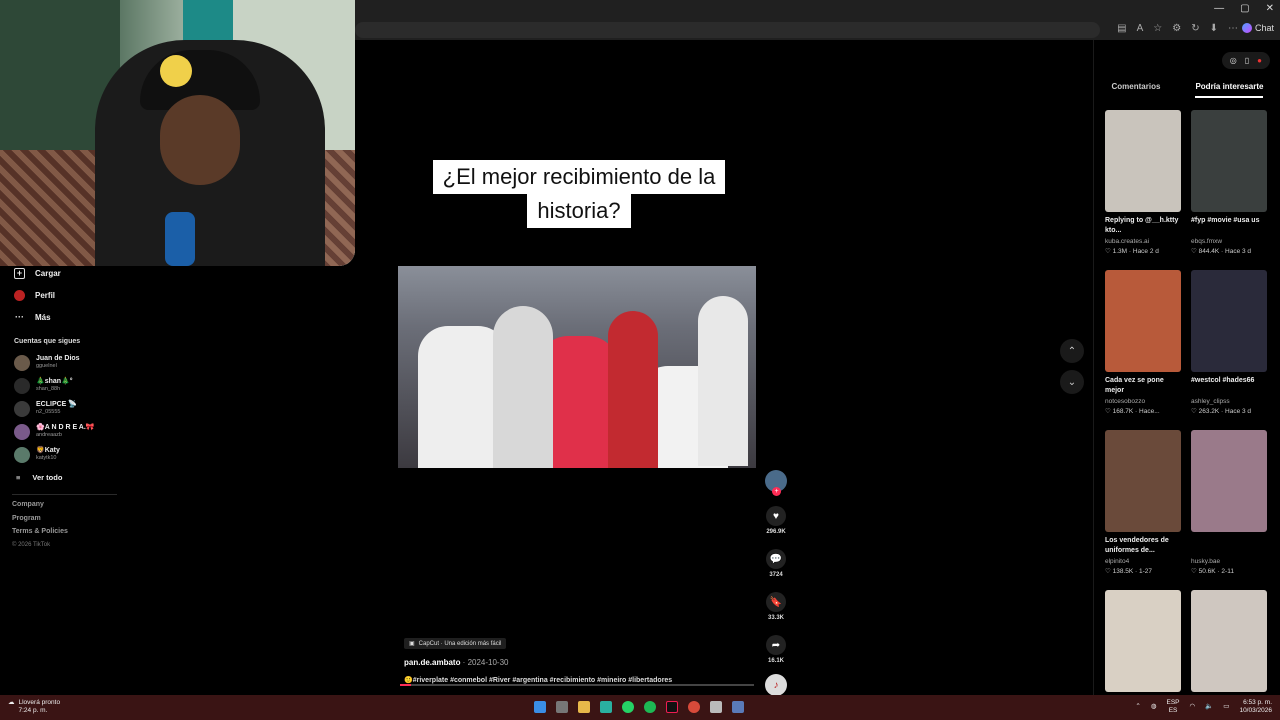 This screenshot has height=720, width=1280. What do you see at coordinates (1072, 351) in the screenshot?
I see `previous-video-button: ⌃` at bounding box center [1072, 351].